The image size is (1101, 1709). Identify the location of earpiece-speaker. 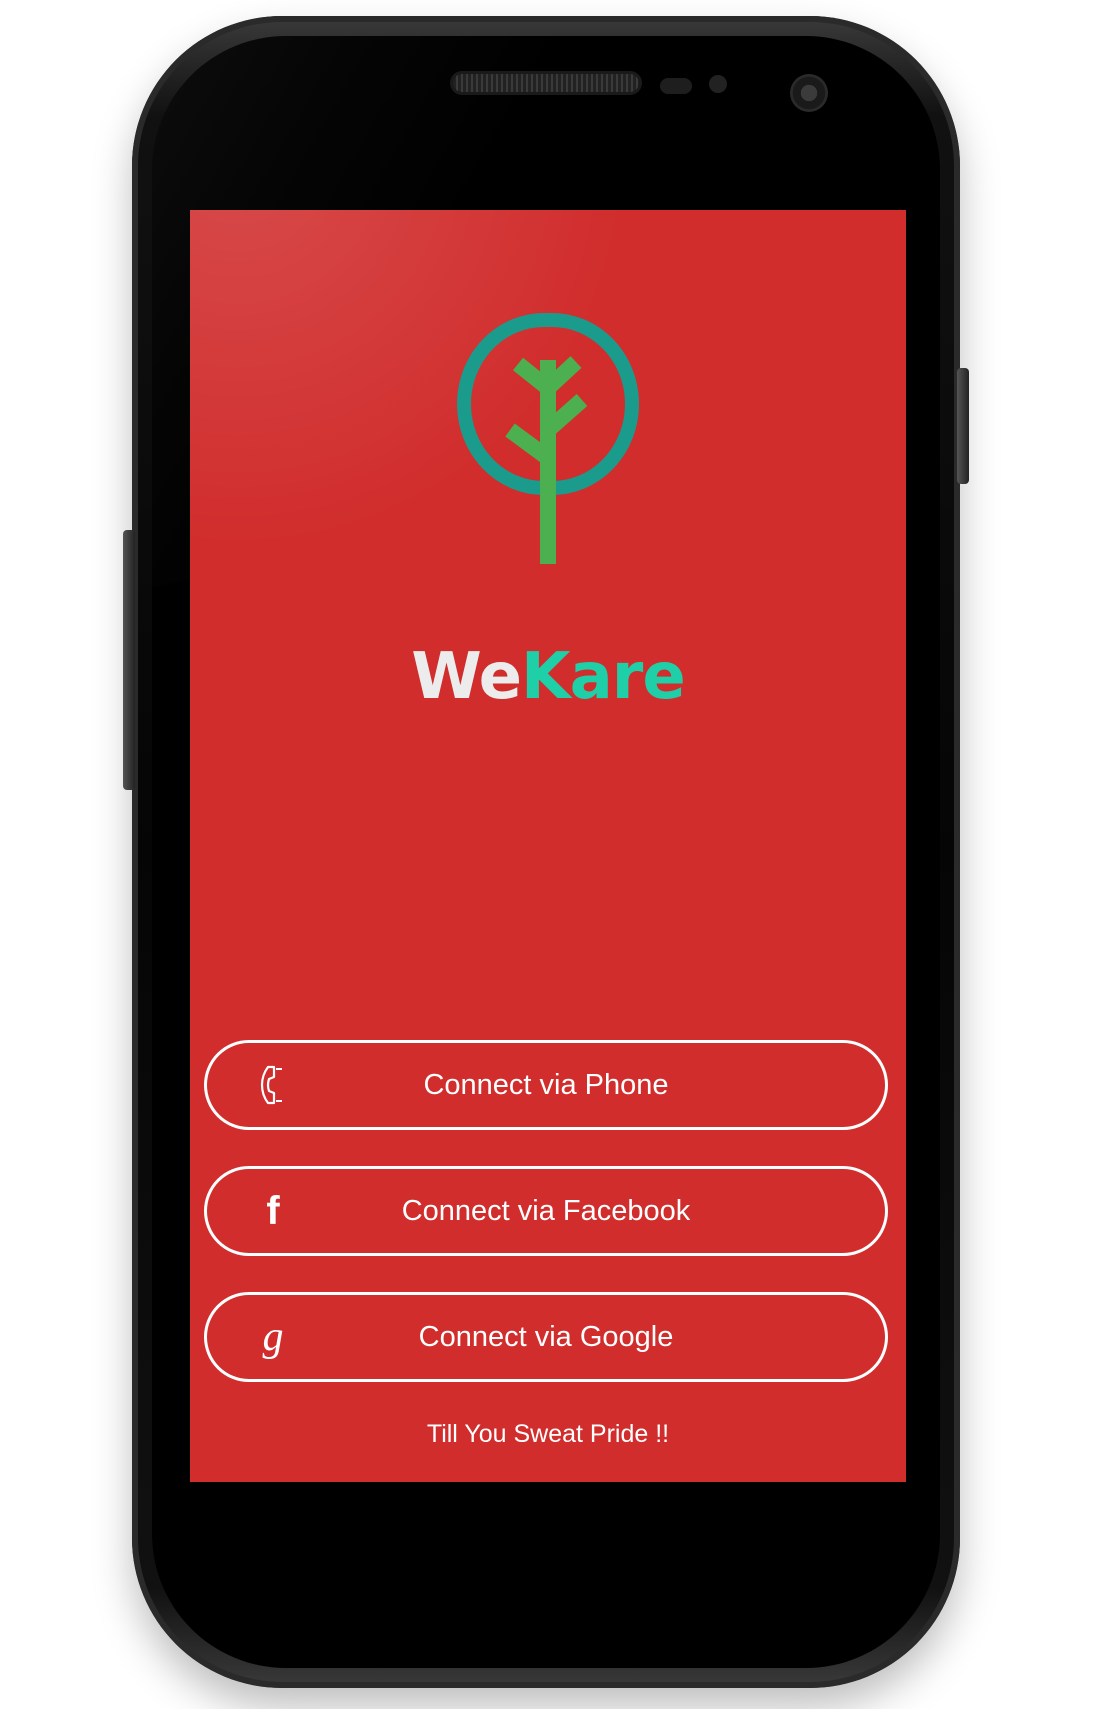
(546, 83).